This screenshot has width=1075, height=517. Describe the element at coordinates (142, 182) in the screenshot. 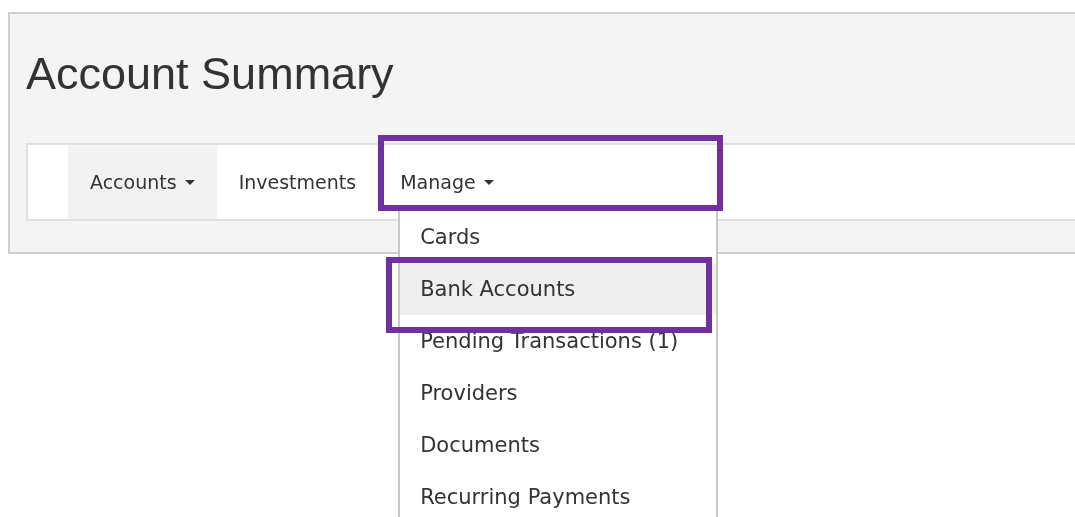

I see `nav-tab: Accounts` at that location.